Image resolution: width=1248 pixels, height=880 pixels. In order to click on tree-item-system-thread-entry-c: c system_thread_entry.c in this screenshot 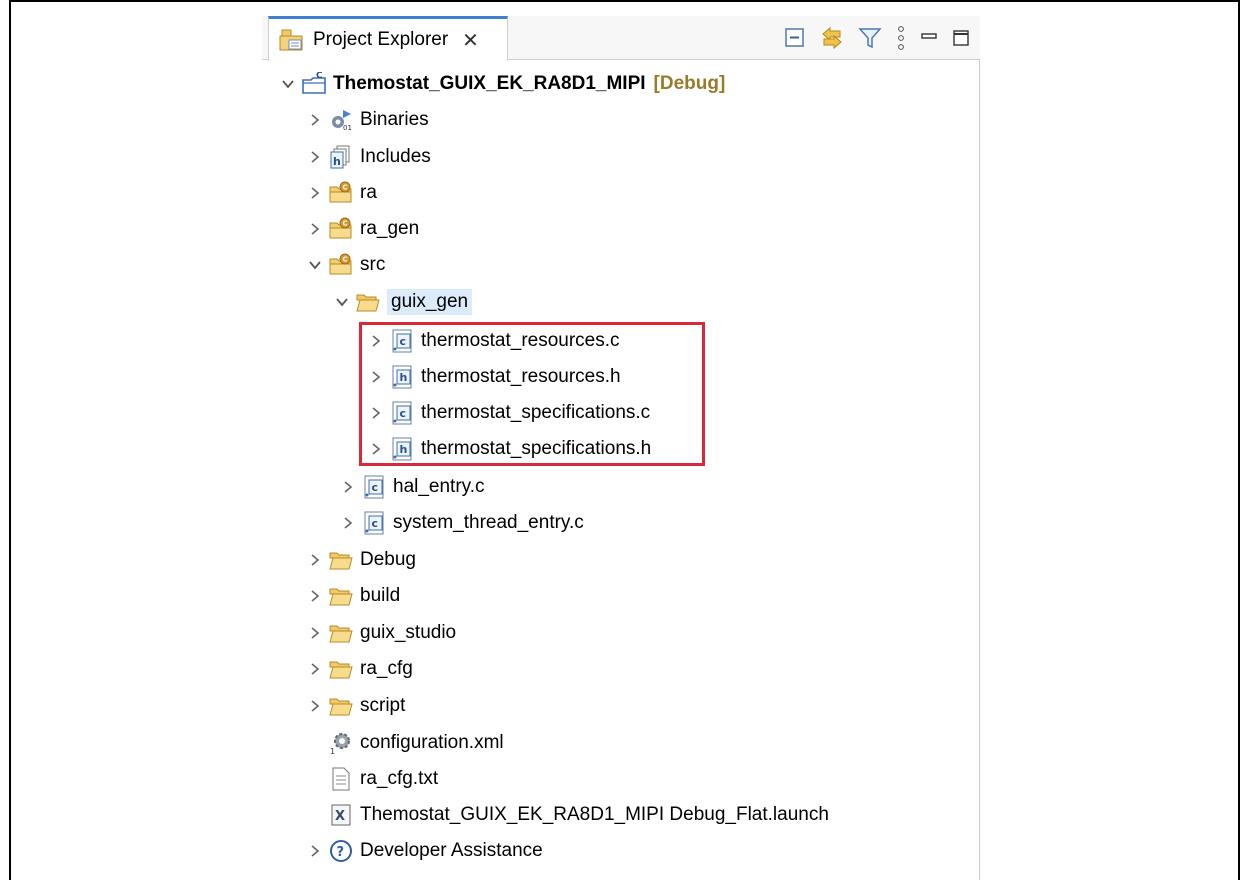, I will do `click(462, 523)`.